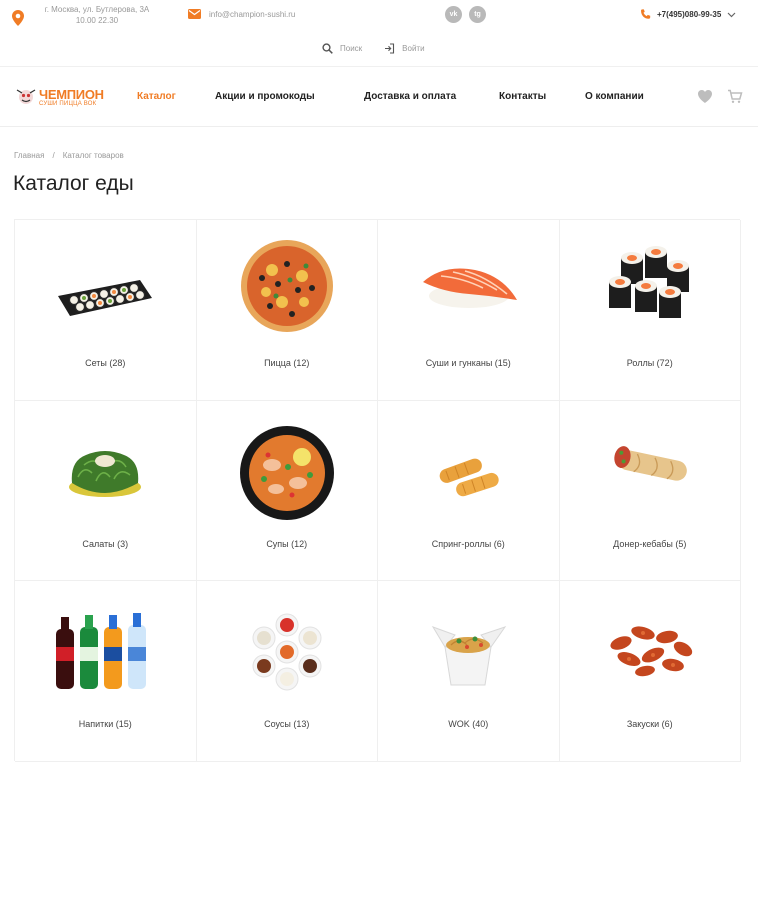 The image size is (758, 900). Describe the element at coordinates (105, 298) in the screenshot. I see `sushi-set-image` at that location.